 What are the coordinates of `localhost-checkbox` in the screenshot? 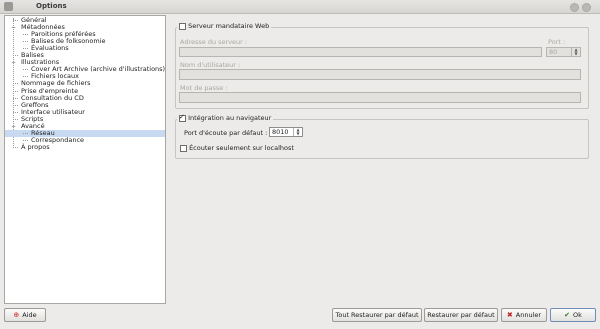 It's located at (183, 148).